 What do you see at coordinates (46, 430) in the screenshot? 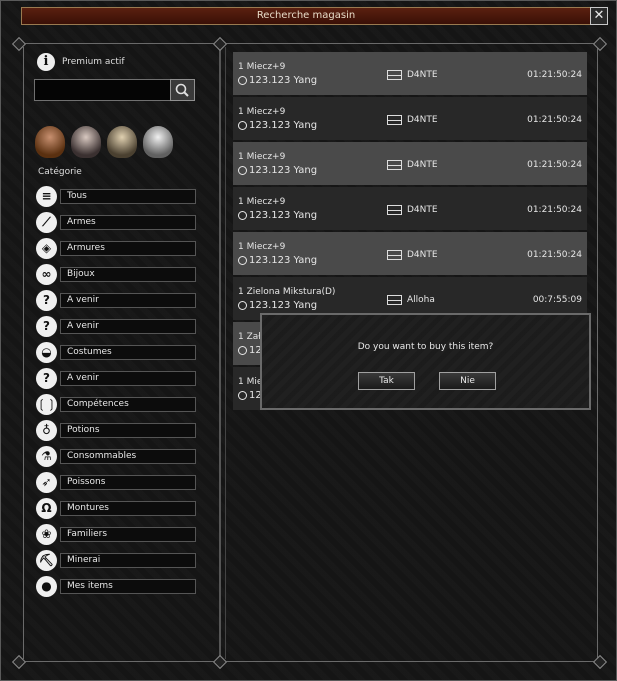
I see `potion-icon: ♁` at bounding box center [46, 430].